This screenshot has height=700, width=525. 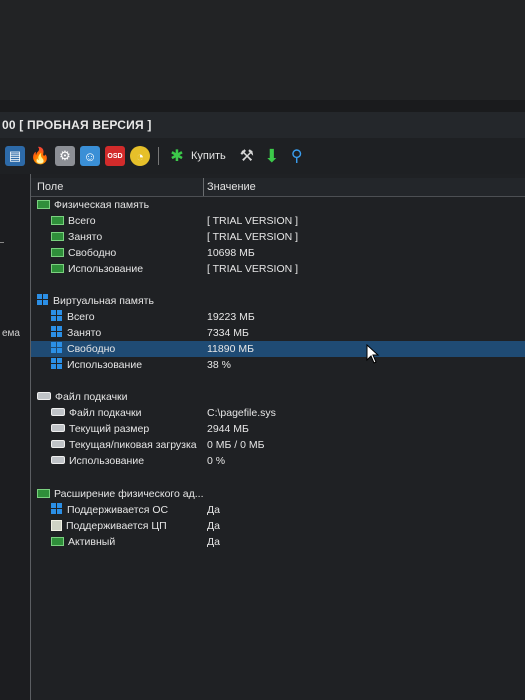 I want to click on osd-icon: OSD, so click(x=115, y=156).